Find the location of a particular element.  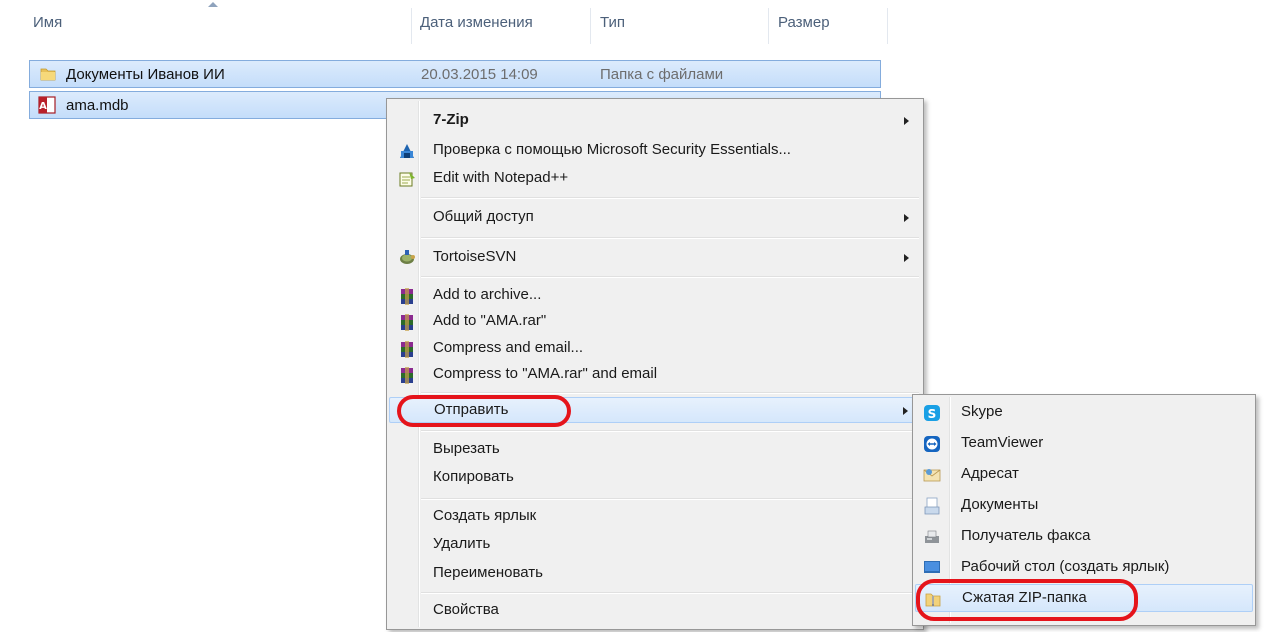

column-header: Имя Дата изменения Тип Размер is located at coordinates (632, 24).